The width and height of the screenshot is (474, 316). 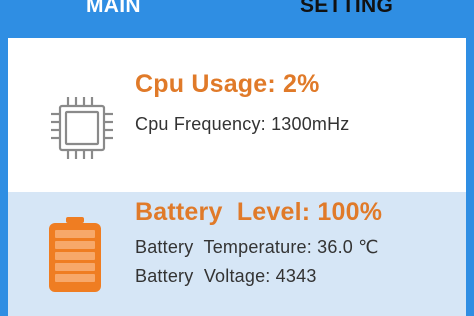 I want to click on tab-bar: MAIN SETTING, so click(x=237, y=19).